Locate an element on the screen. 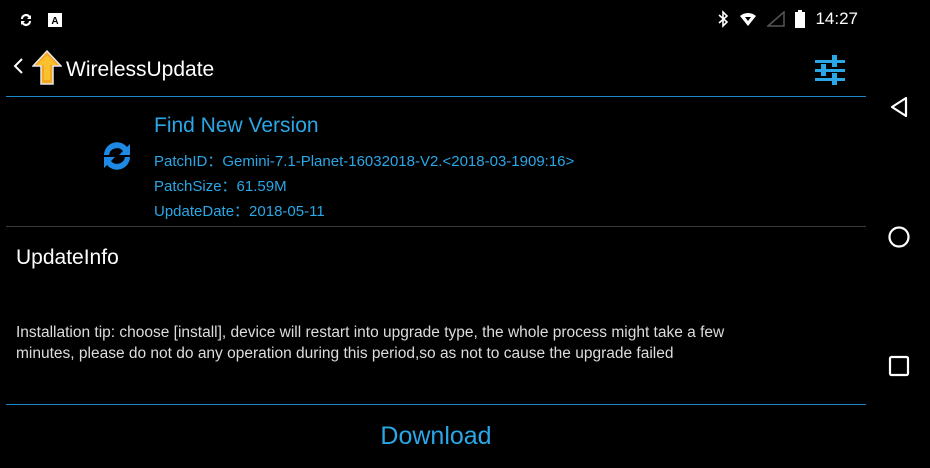  clock: 14:27 is located at coordinates (836, 18).